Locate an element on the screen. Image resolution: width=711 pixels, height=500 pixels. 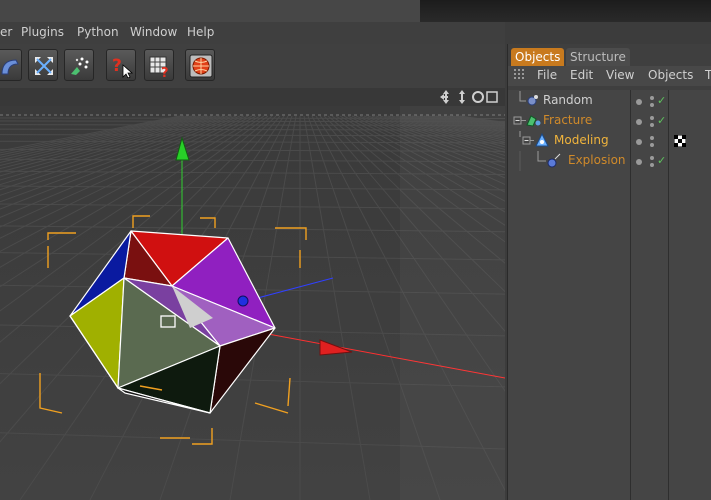
phong-tag-icon is located at coordinates (680, 141).